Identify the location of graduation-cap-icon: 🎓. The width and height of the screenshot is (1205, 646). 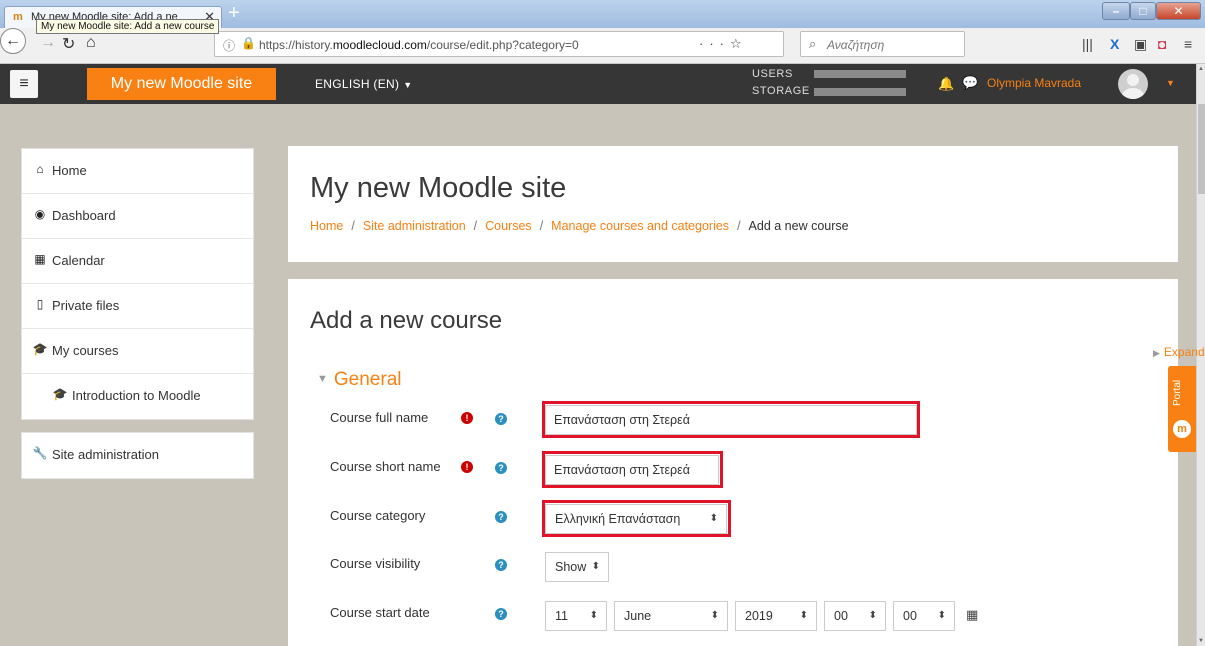
(40, 349).